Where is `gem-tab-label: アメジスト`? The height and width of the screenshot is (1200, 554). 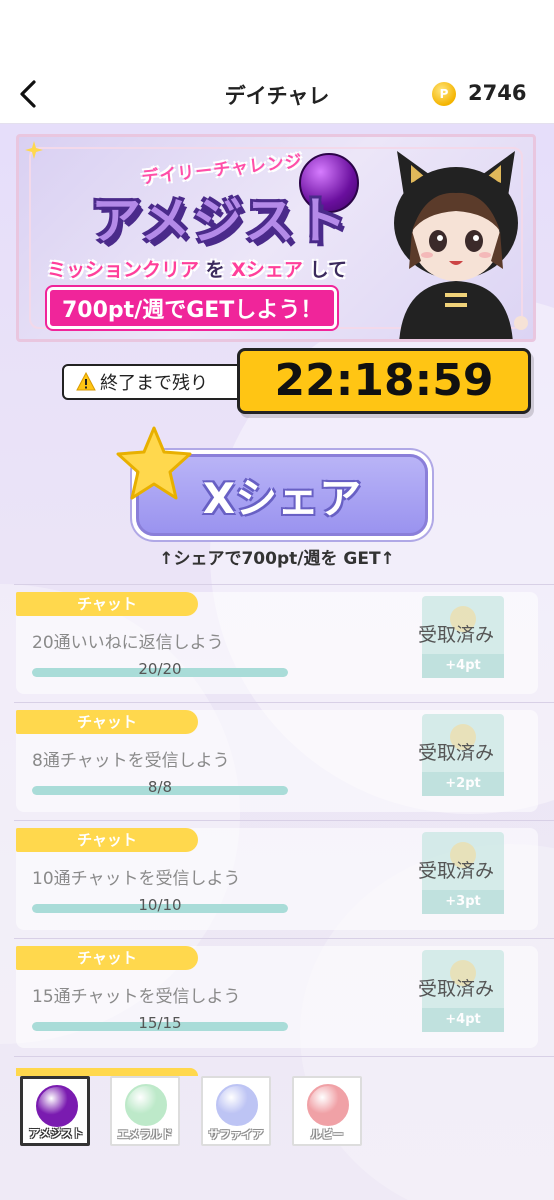
gem-tab-label: アメジスト is located at coordinates (56, 1133).